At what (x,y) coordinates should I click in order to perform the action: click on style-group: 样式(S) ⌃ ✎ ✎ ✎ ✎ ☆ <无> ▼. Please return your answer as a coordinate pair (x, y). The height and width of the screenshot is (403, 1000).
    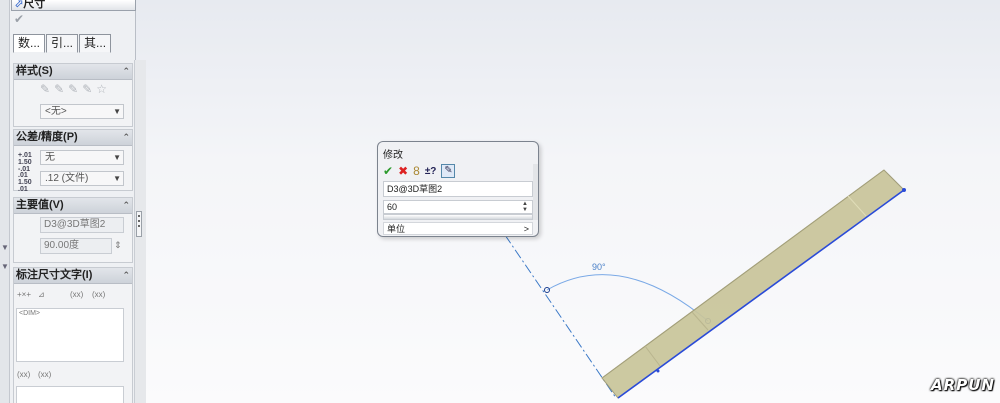
    Looking at the image, I should click on (73, 95).